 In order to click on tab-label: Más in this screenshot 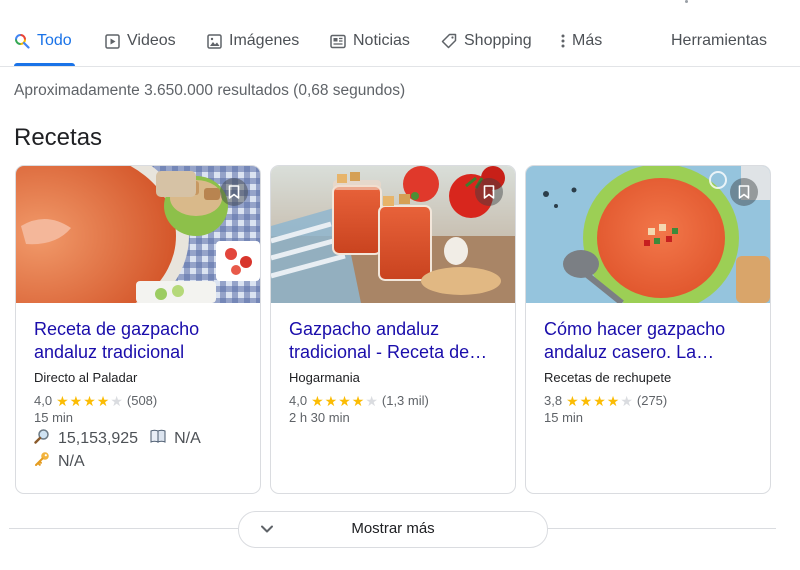, I will do `click(587, 40)`.